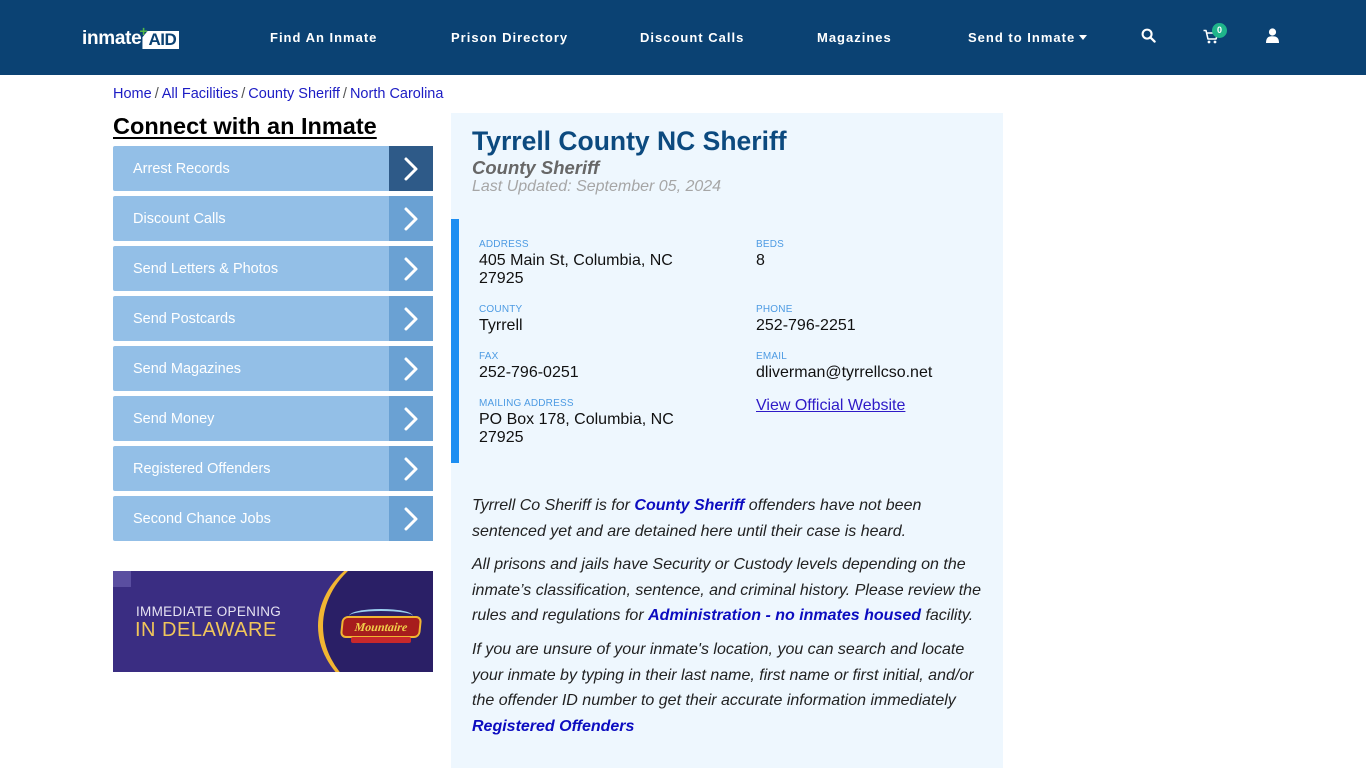  Describe the element at coordinates (206, 630) in the screenshot. I see `ad-subheadline: IN DELAWARE` at that location.